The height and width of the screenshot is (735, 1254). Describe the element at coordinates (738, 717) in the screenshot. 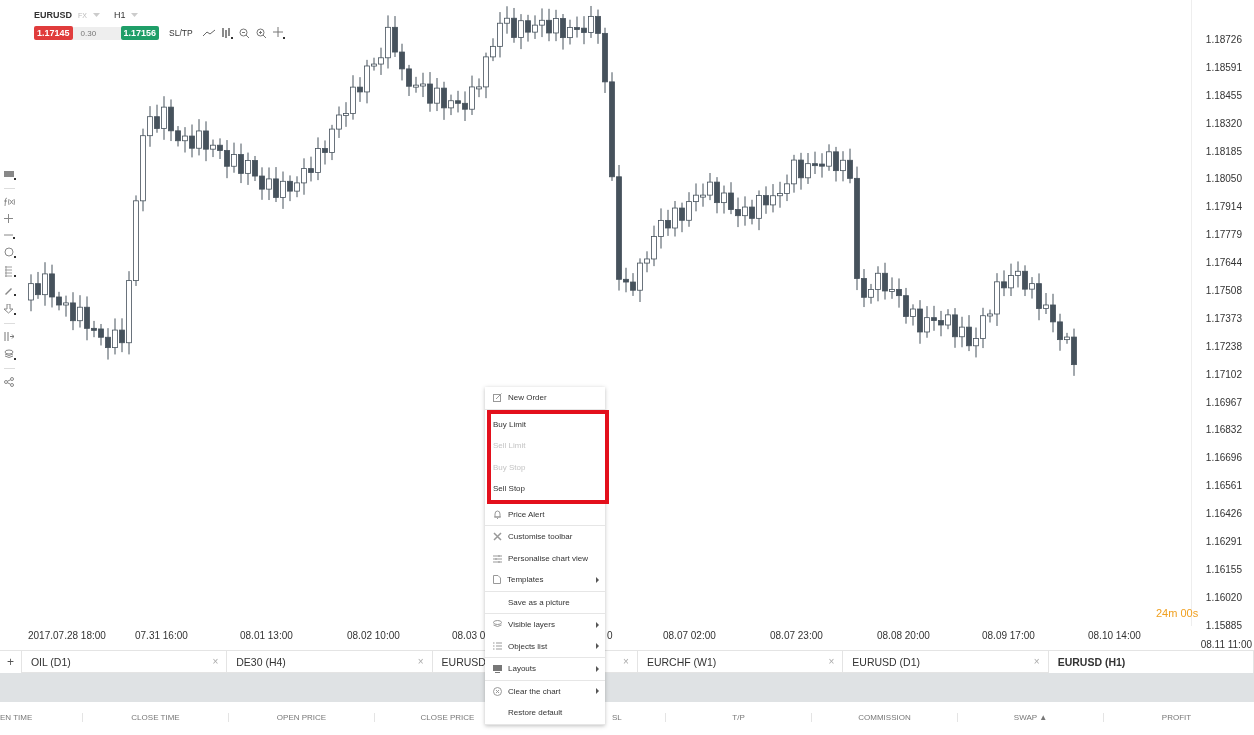

I see `column-header: T/P` at that location.